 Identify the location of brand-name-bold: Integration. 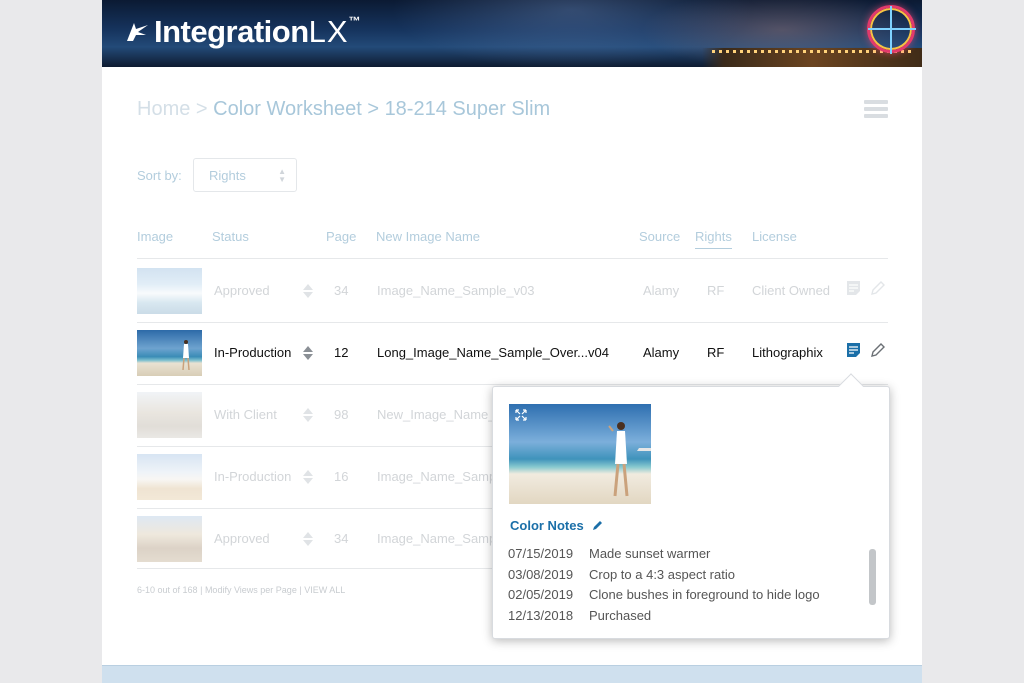
(231, 31).